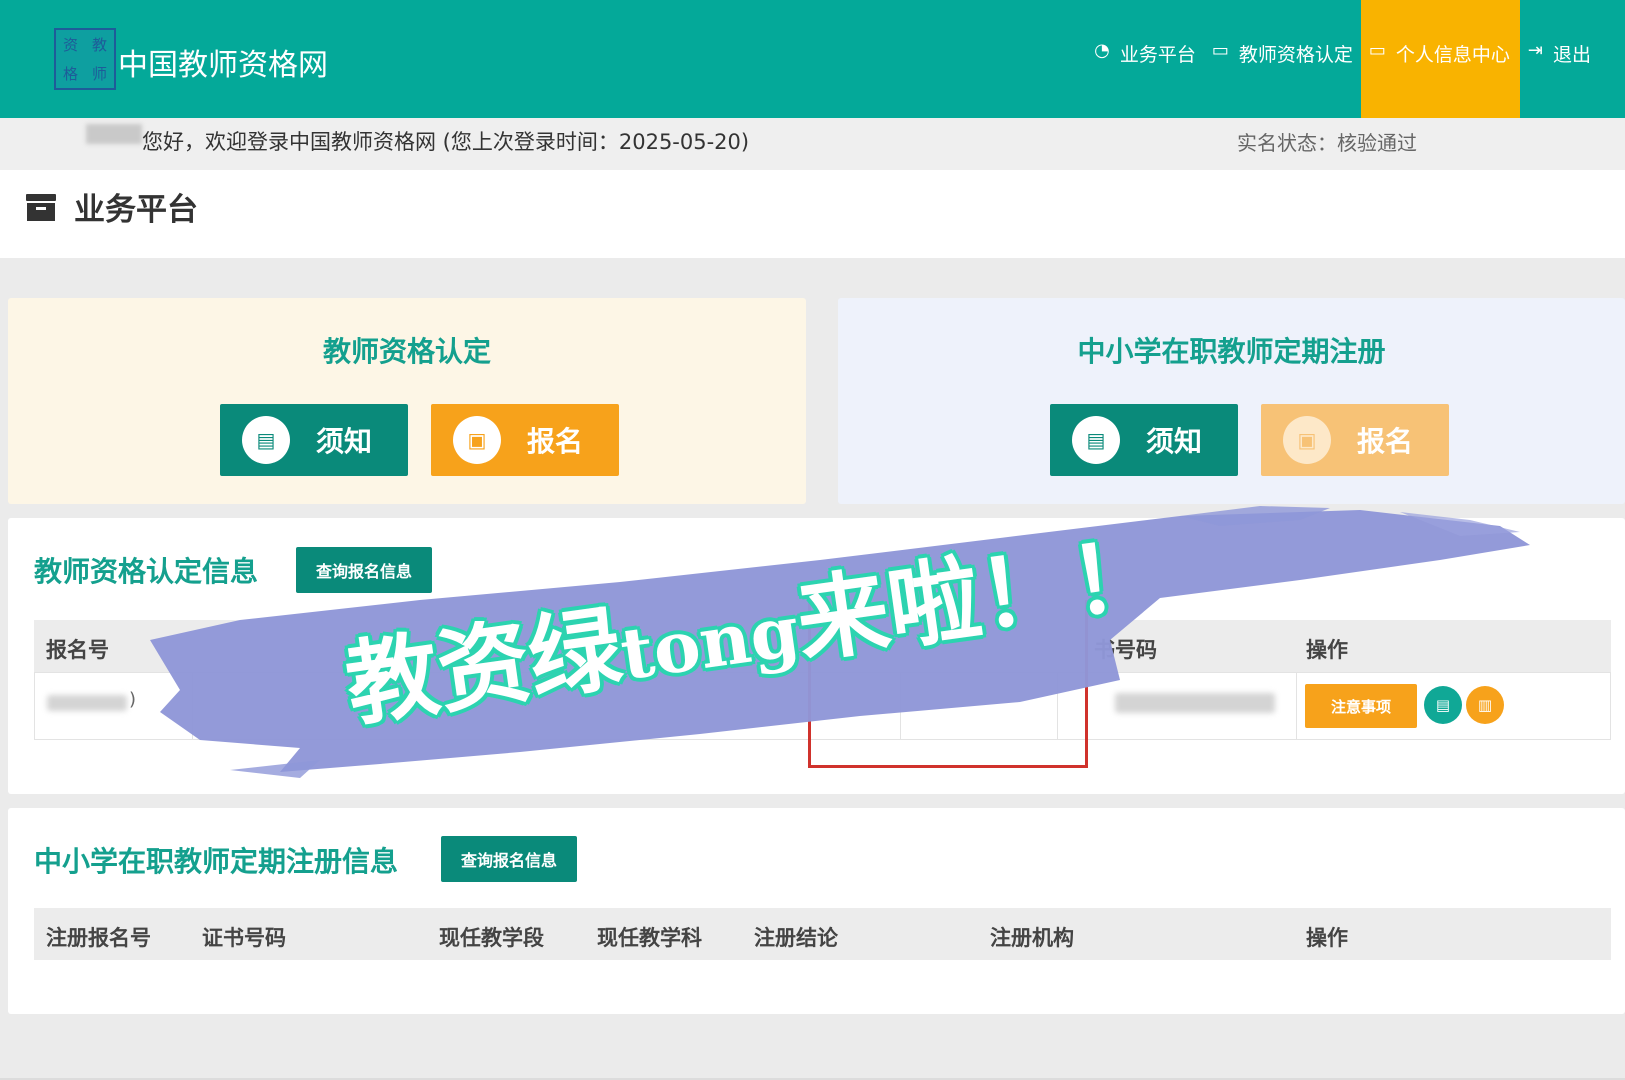 Image resolution: width=1625 pixels, height=1080 pixels. Describe the element at coordinates (796, 938) in the screenshot. I see `column-header: 注册结论` at that location.